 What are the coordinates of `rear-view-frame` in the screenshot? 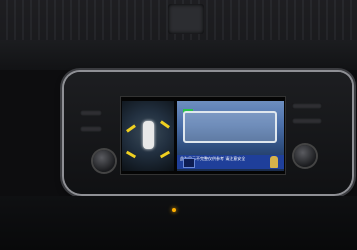 It's located at (230, 127).